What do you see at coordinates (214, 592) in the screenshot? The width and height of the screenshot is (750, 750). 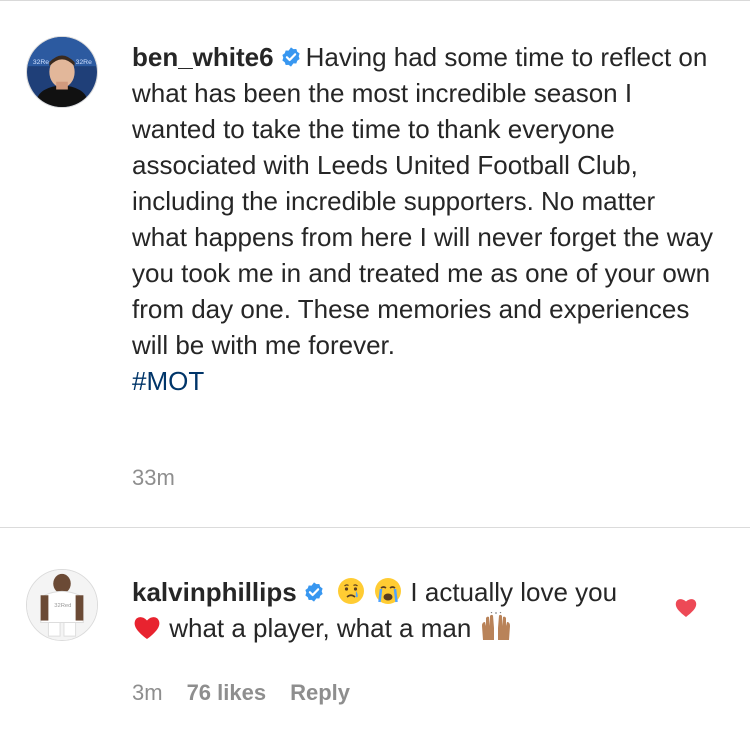 I see `comment-username: kalvinphillips` at bounding box center [214, 592].